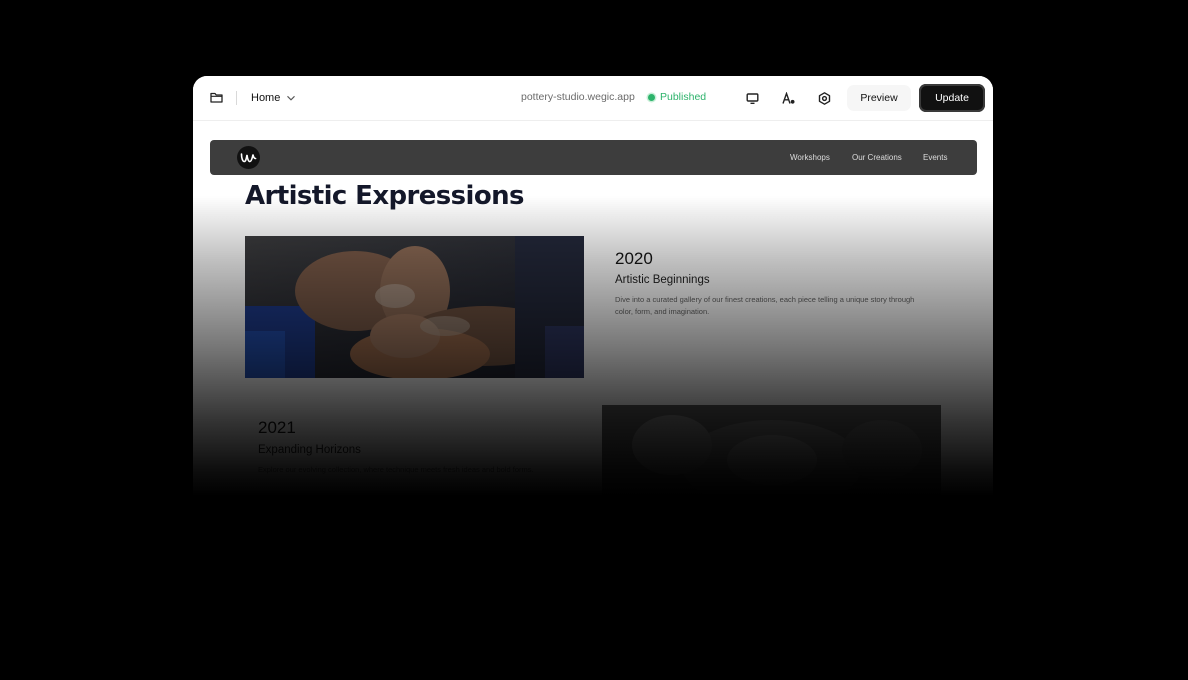  I want to click on wegic-logo-icon, so click(248, 158).